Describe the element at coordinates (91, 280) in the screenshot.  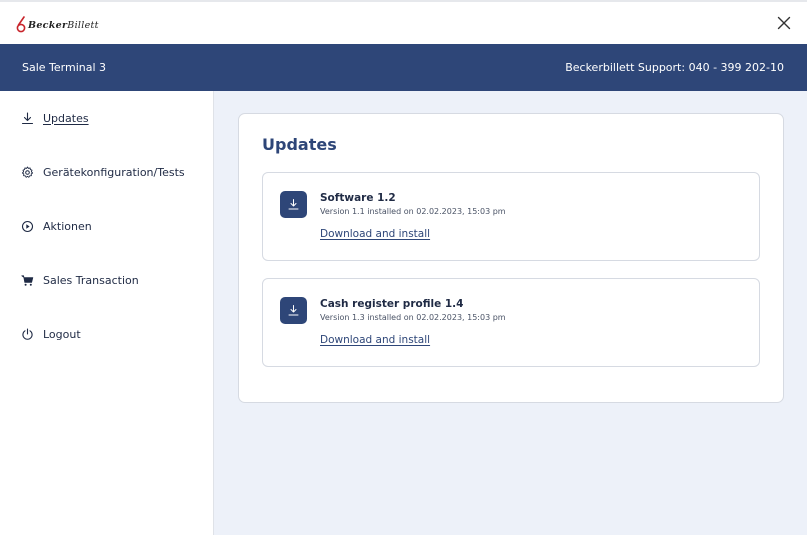
I see `sidebar-item-label: Sales Transaction` at that location.